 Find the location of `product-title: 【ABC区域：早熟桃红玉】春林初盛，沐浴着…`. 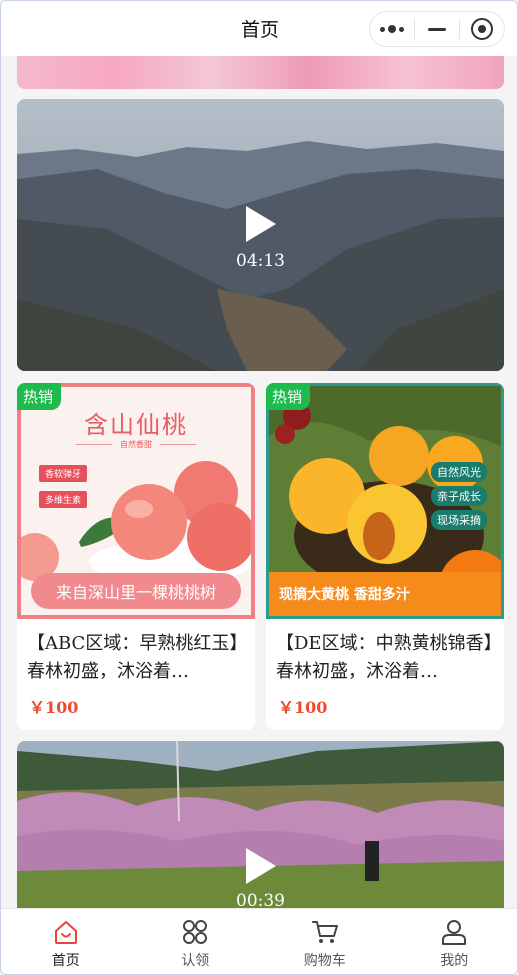

product-title: 【ABC区域：早熟桃红玉】春林初盛，沐浴着… is located at coordinates (136, 658).